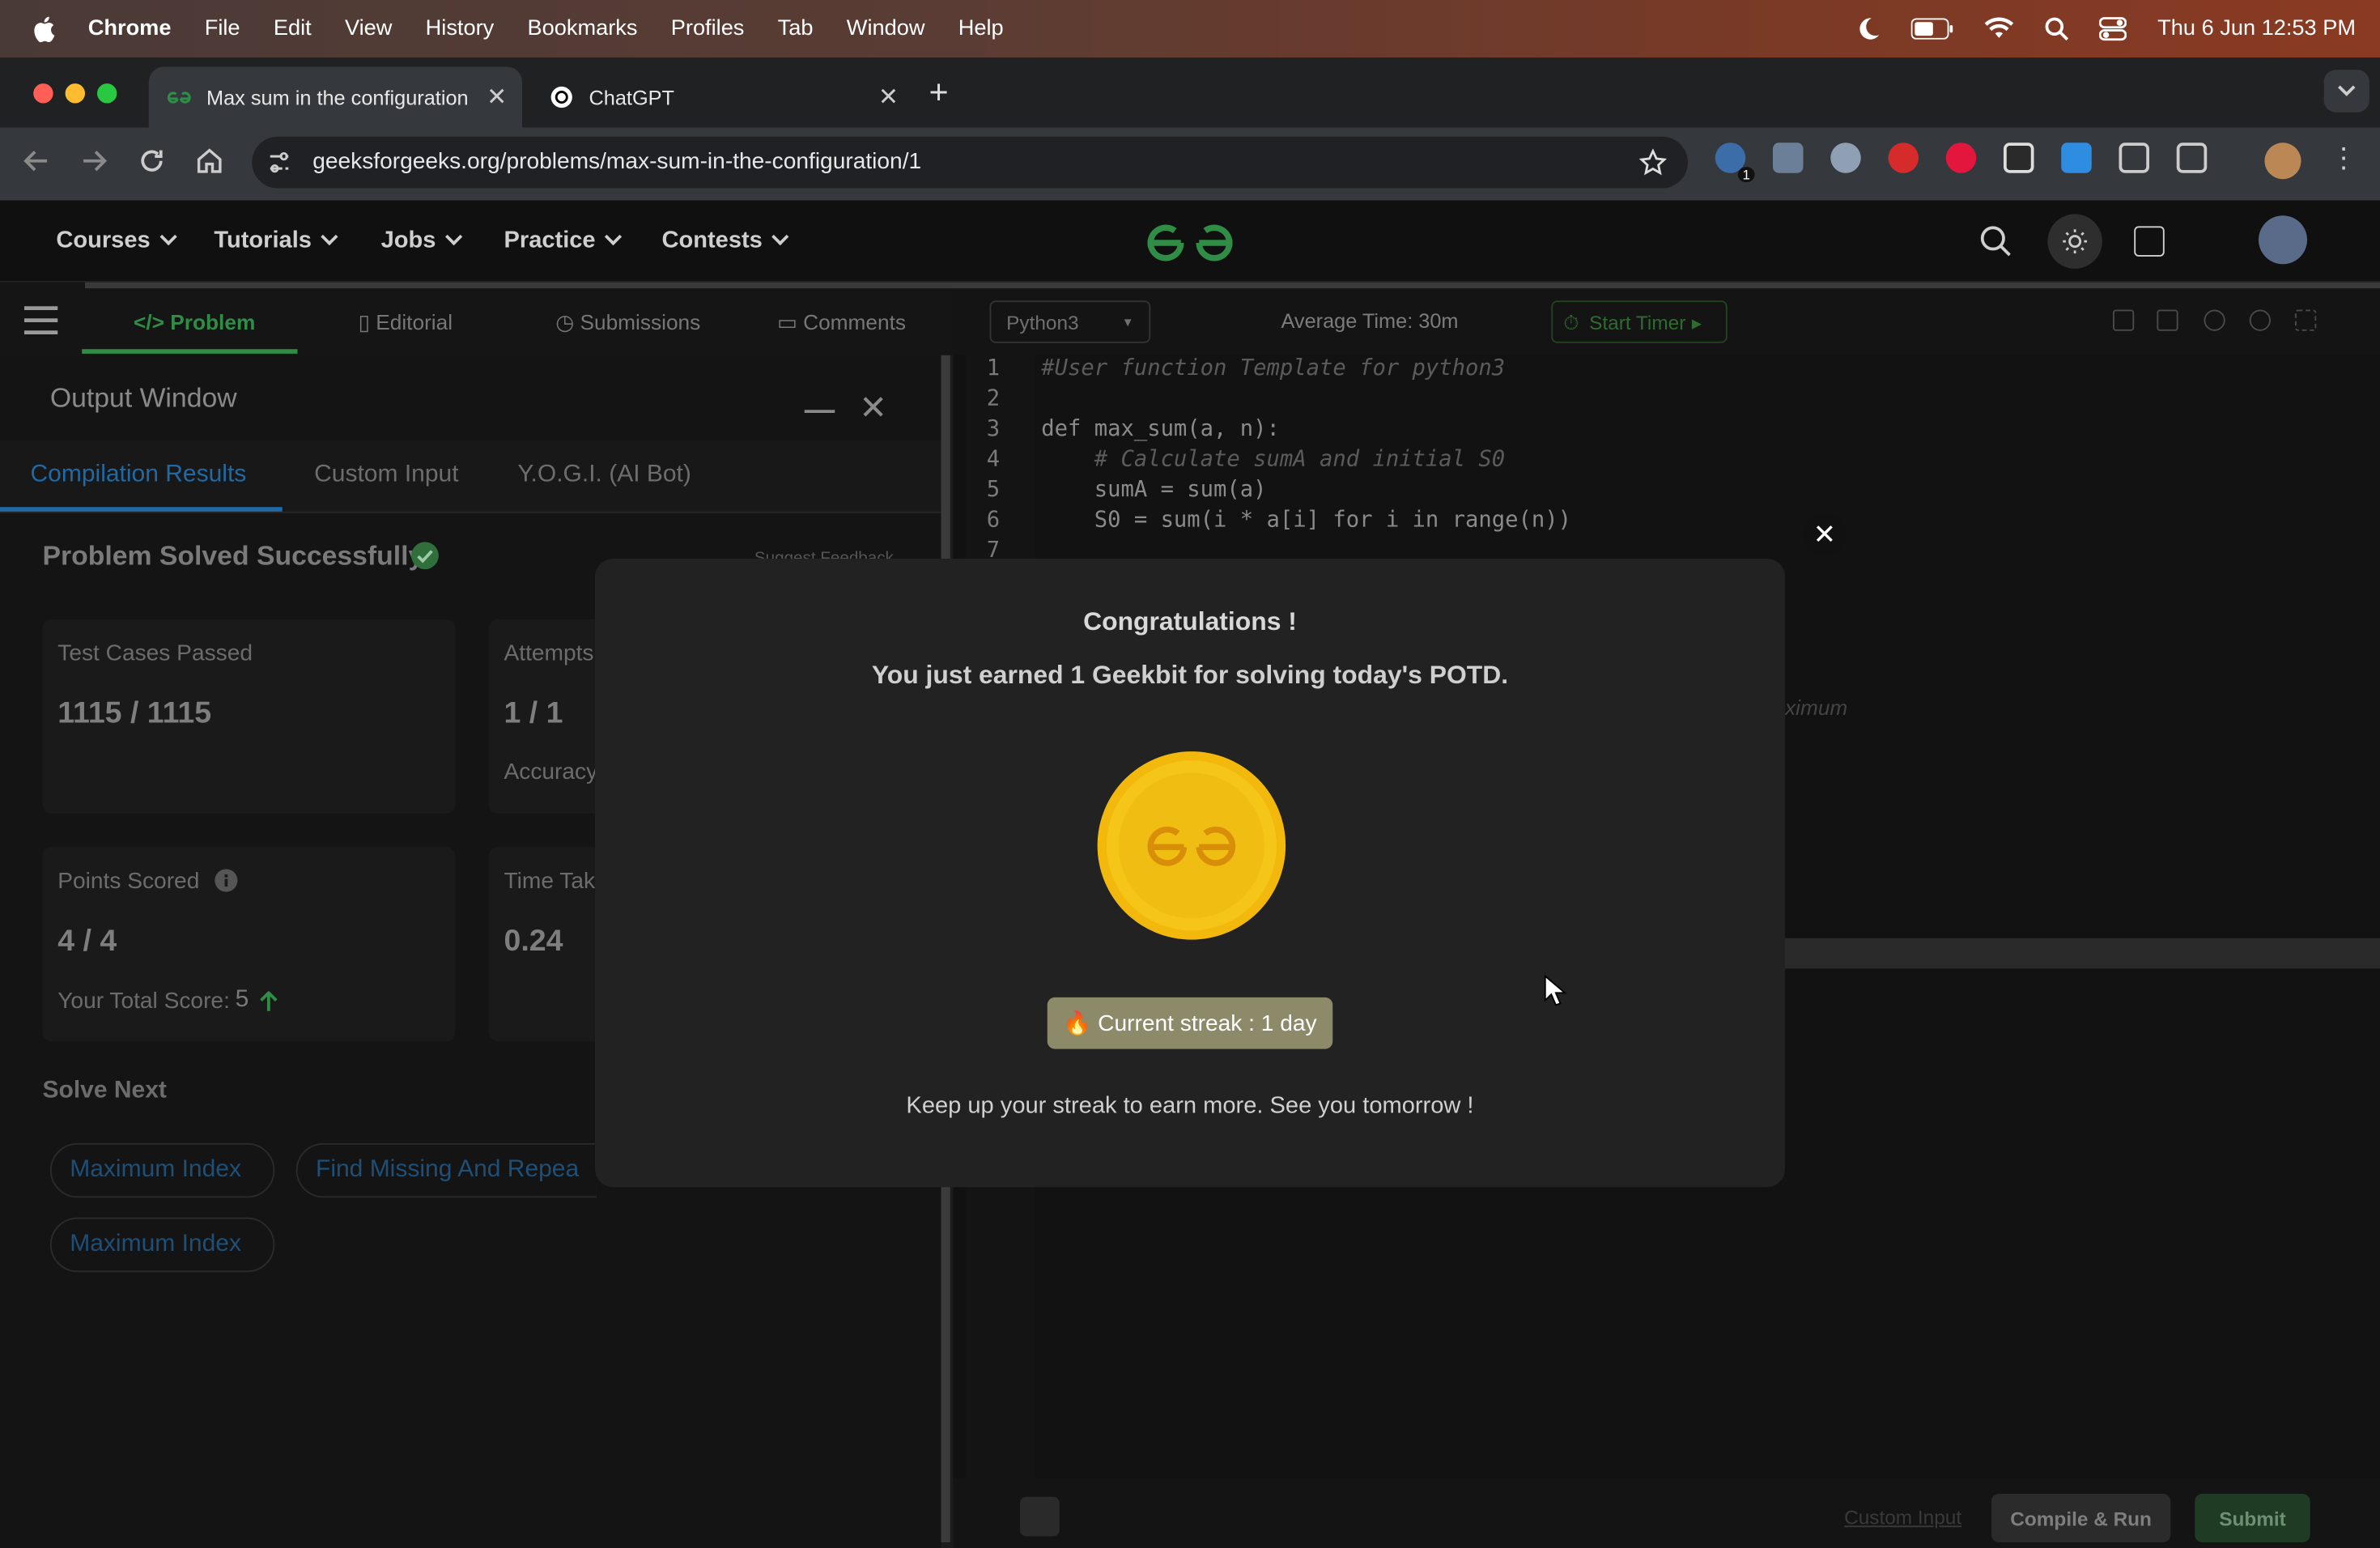 The image size is (2380, 1548). I want to click on fullscreen-icon, so click(2306, 320).